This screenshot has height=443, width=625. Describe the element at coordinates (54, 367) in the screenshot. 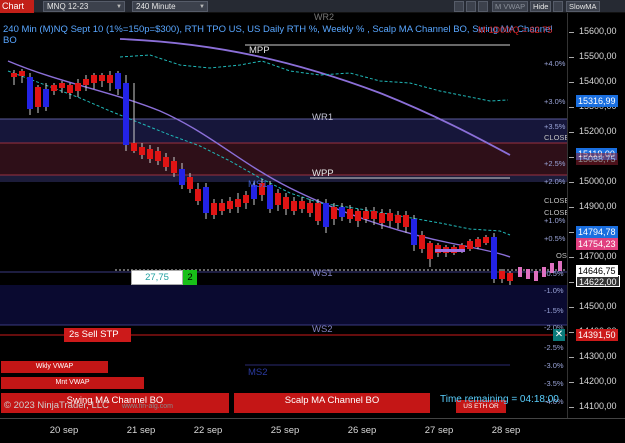

I see `wkly-vwap-button: Wkly VWAP` at that location.